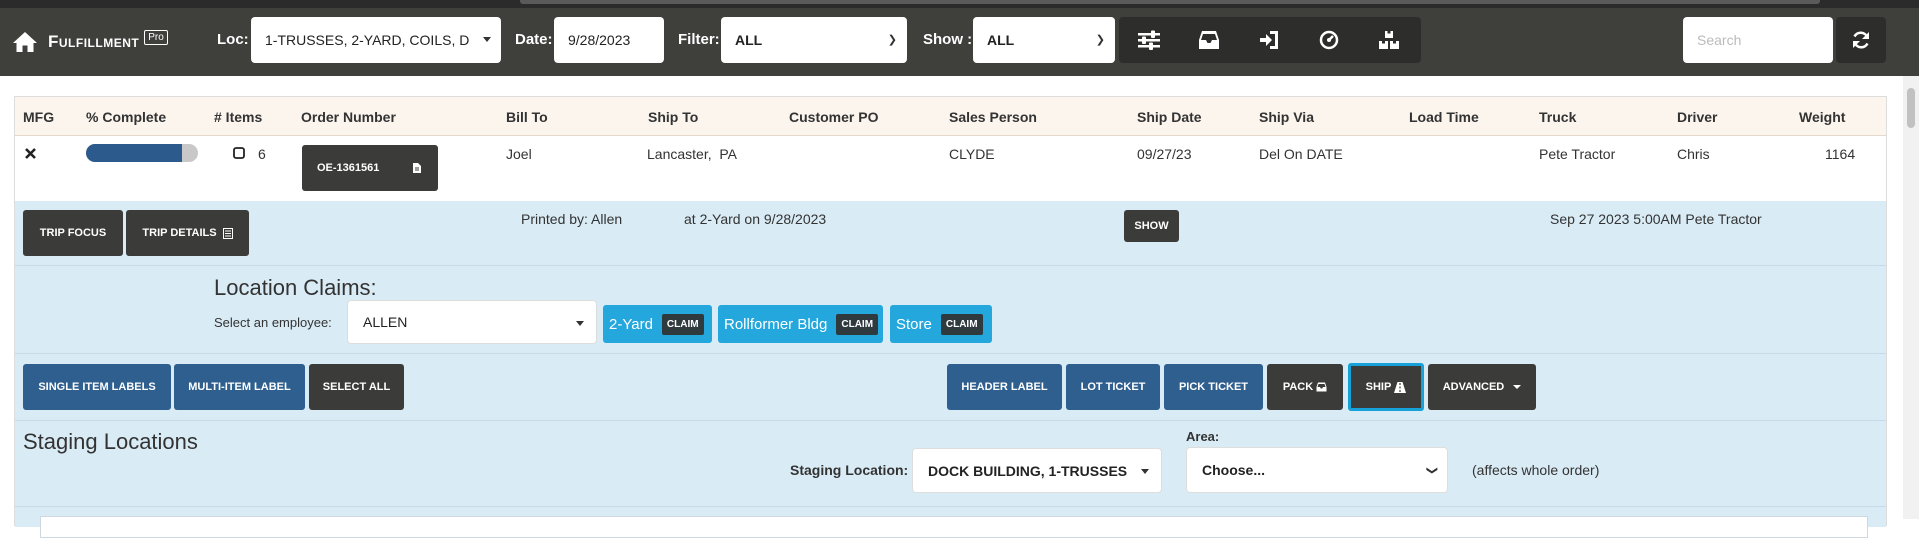 Image resolution: width=1919 pixels, height=538 pixels. Describe the element at coordinates (1911, 297) in the screenshot. I see `vertical-scrollbar` at that location.